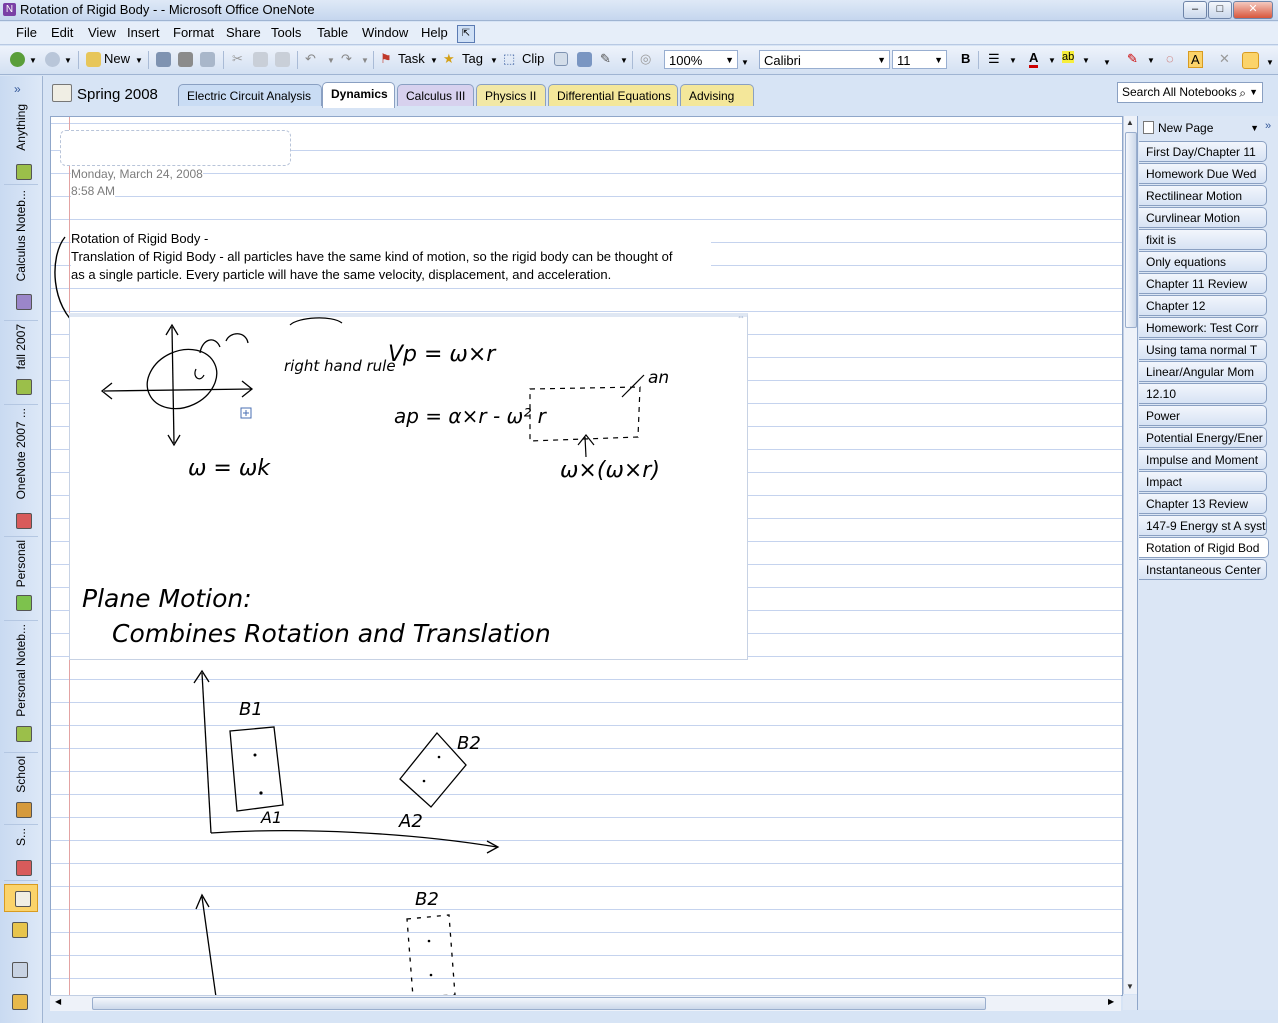 The height and width of the screenshot is (1023, 1278). I want to click on task-dropdown-icon: ▼, so click(434, 60).